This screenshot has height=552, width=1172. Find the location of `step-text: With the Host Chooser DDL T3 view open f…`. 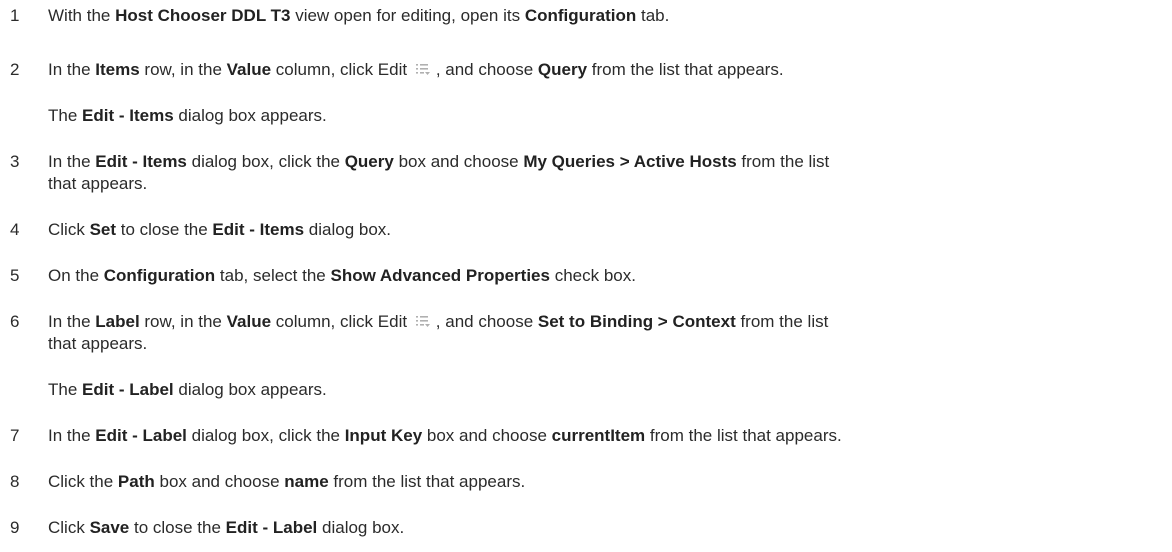

step-text: With the Host Chooser DDL T3 view open f… is located at coordinates (359, 15).